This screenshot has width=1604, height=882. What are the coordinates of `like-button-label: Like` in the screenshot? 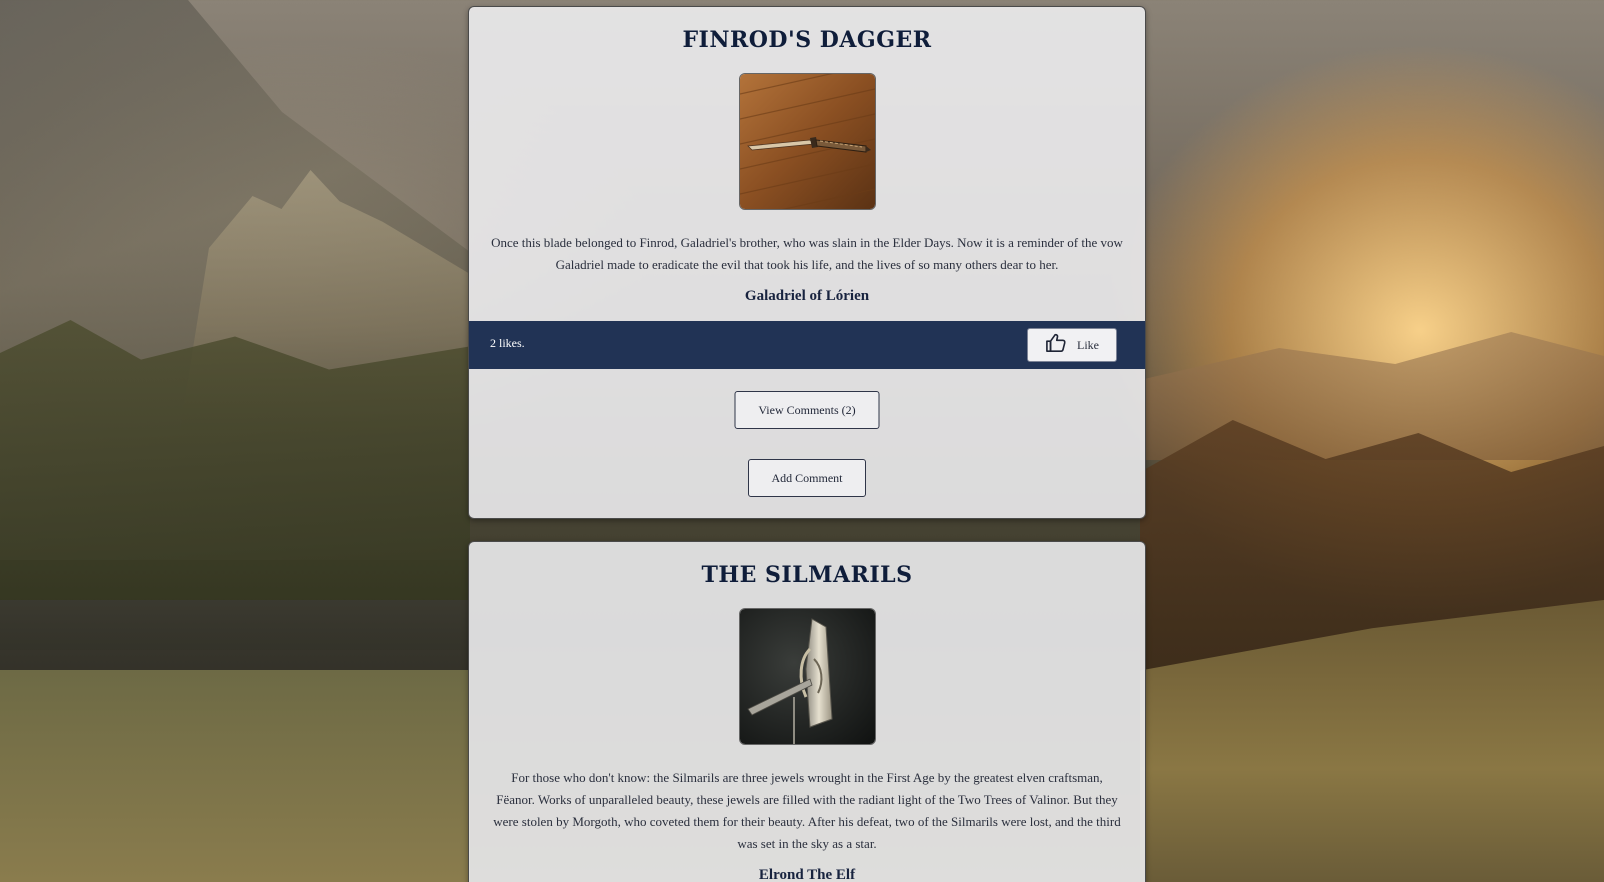 It's located at (1088, 344).